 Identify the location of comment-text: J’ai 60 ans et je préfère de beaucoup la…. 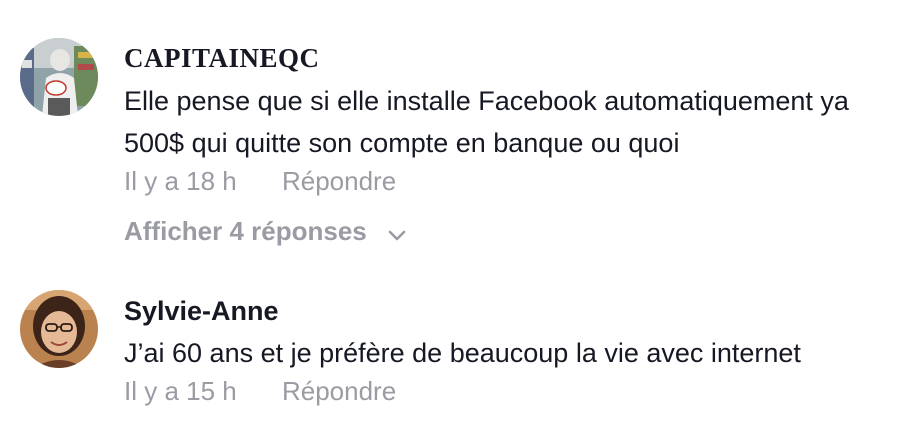
(462, 353).